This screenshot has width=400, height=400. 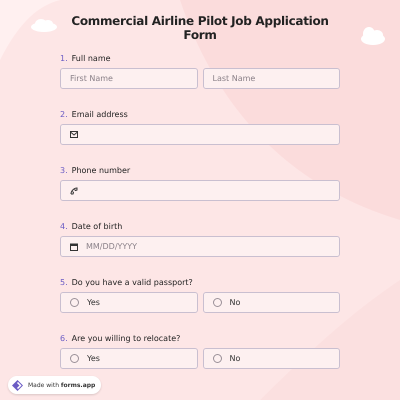 What do you see at coordinates (200, 190) in the screenshot?
I see `phone-field` at bounding box center [200, 190].